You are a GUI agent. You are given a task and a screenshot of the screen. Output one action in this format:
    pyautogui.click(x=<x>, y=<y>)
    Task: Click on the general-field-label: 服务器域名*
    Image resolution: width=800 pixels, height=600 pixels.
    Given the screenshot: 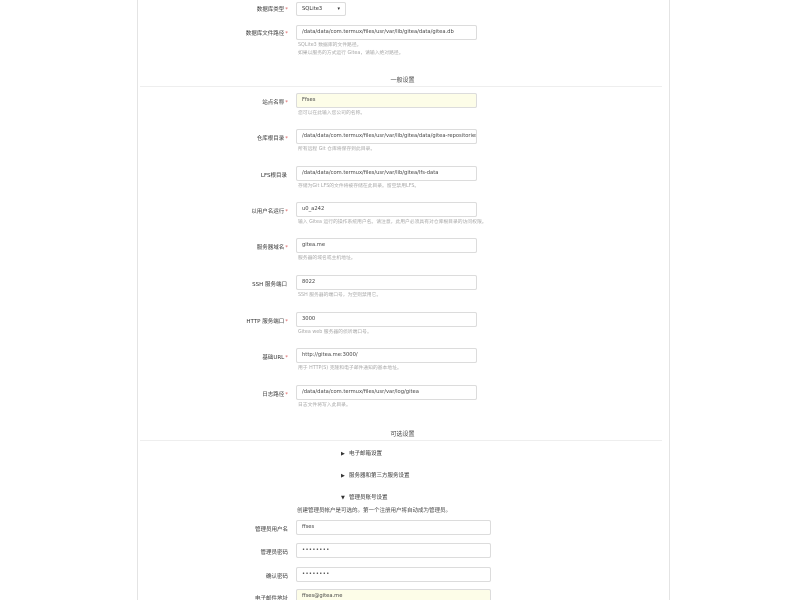 What is the action you would take?
    pyautogui.click(x=272, y=248)
    